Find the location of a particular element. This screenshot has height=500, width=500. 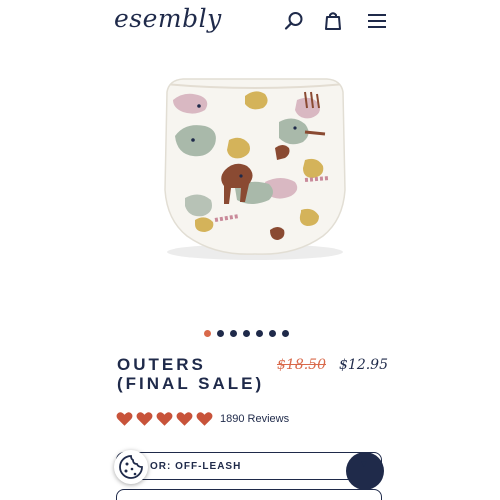

chat-button is located at coordinates (365, 471).